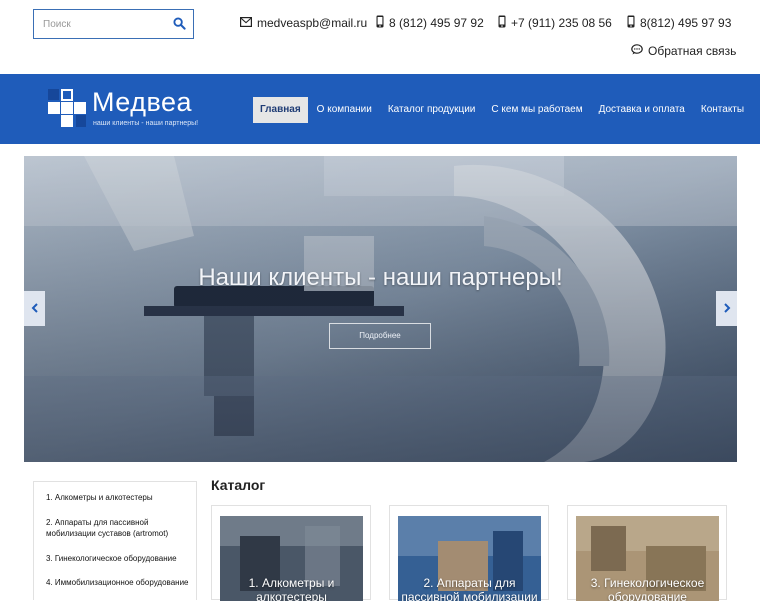  I want to click on feedback-text: Обратная связь, so click(692, 51).